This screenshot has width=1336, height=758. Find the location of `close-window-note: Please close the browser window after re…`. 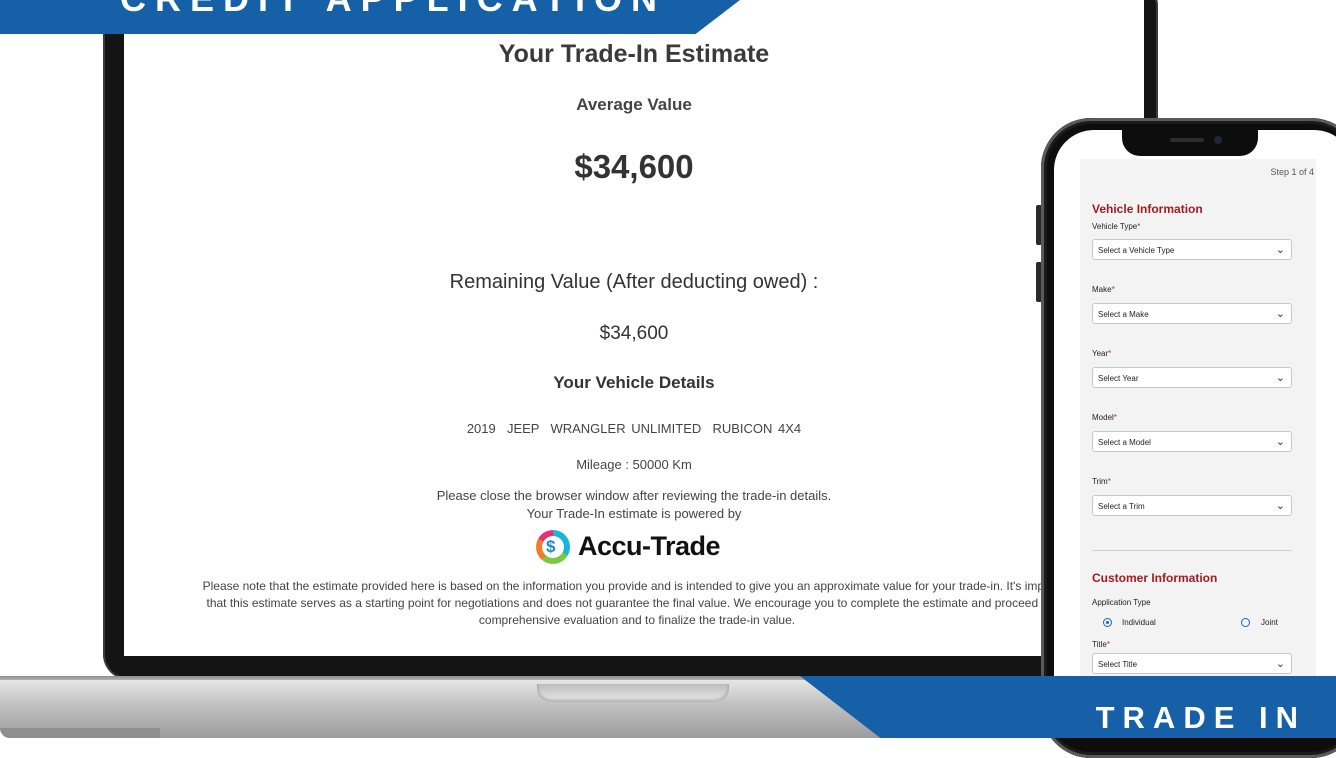

close-window-note: Please close the browser window after re… is located at coordinates (634, 495).